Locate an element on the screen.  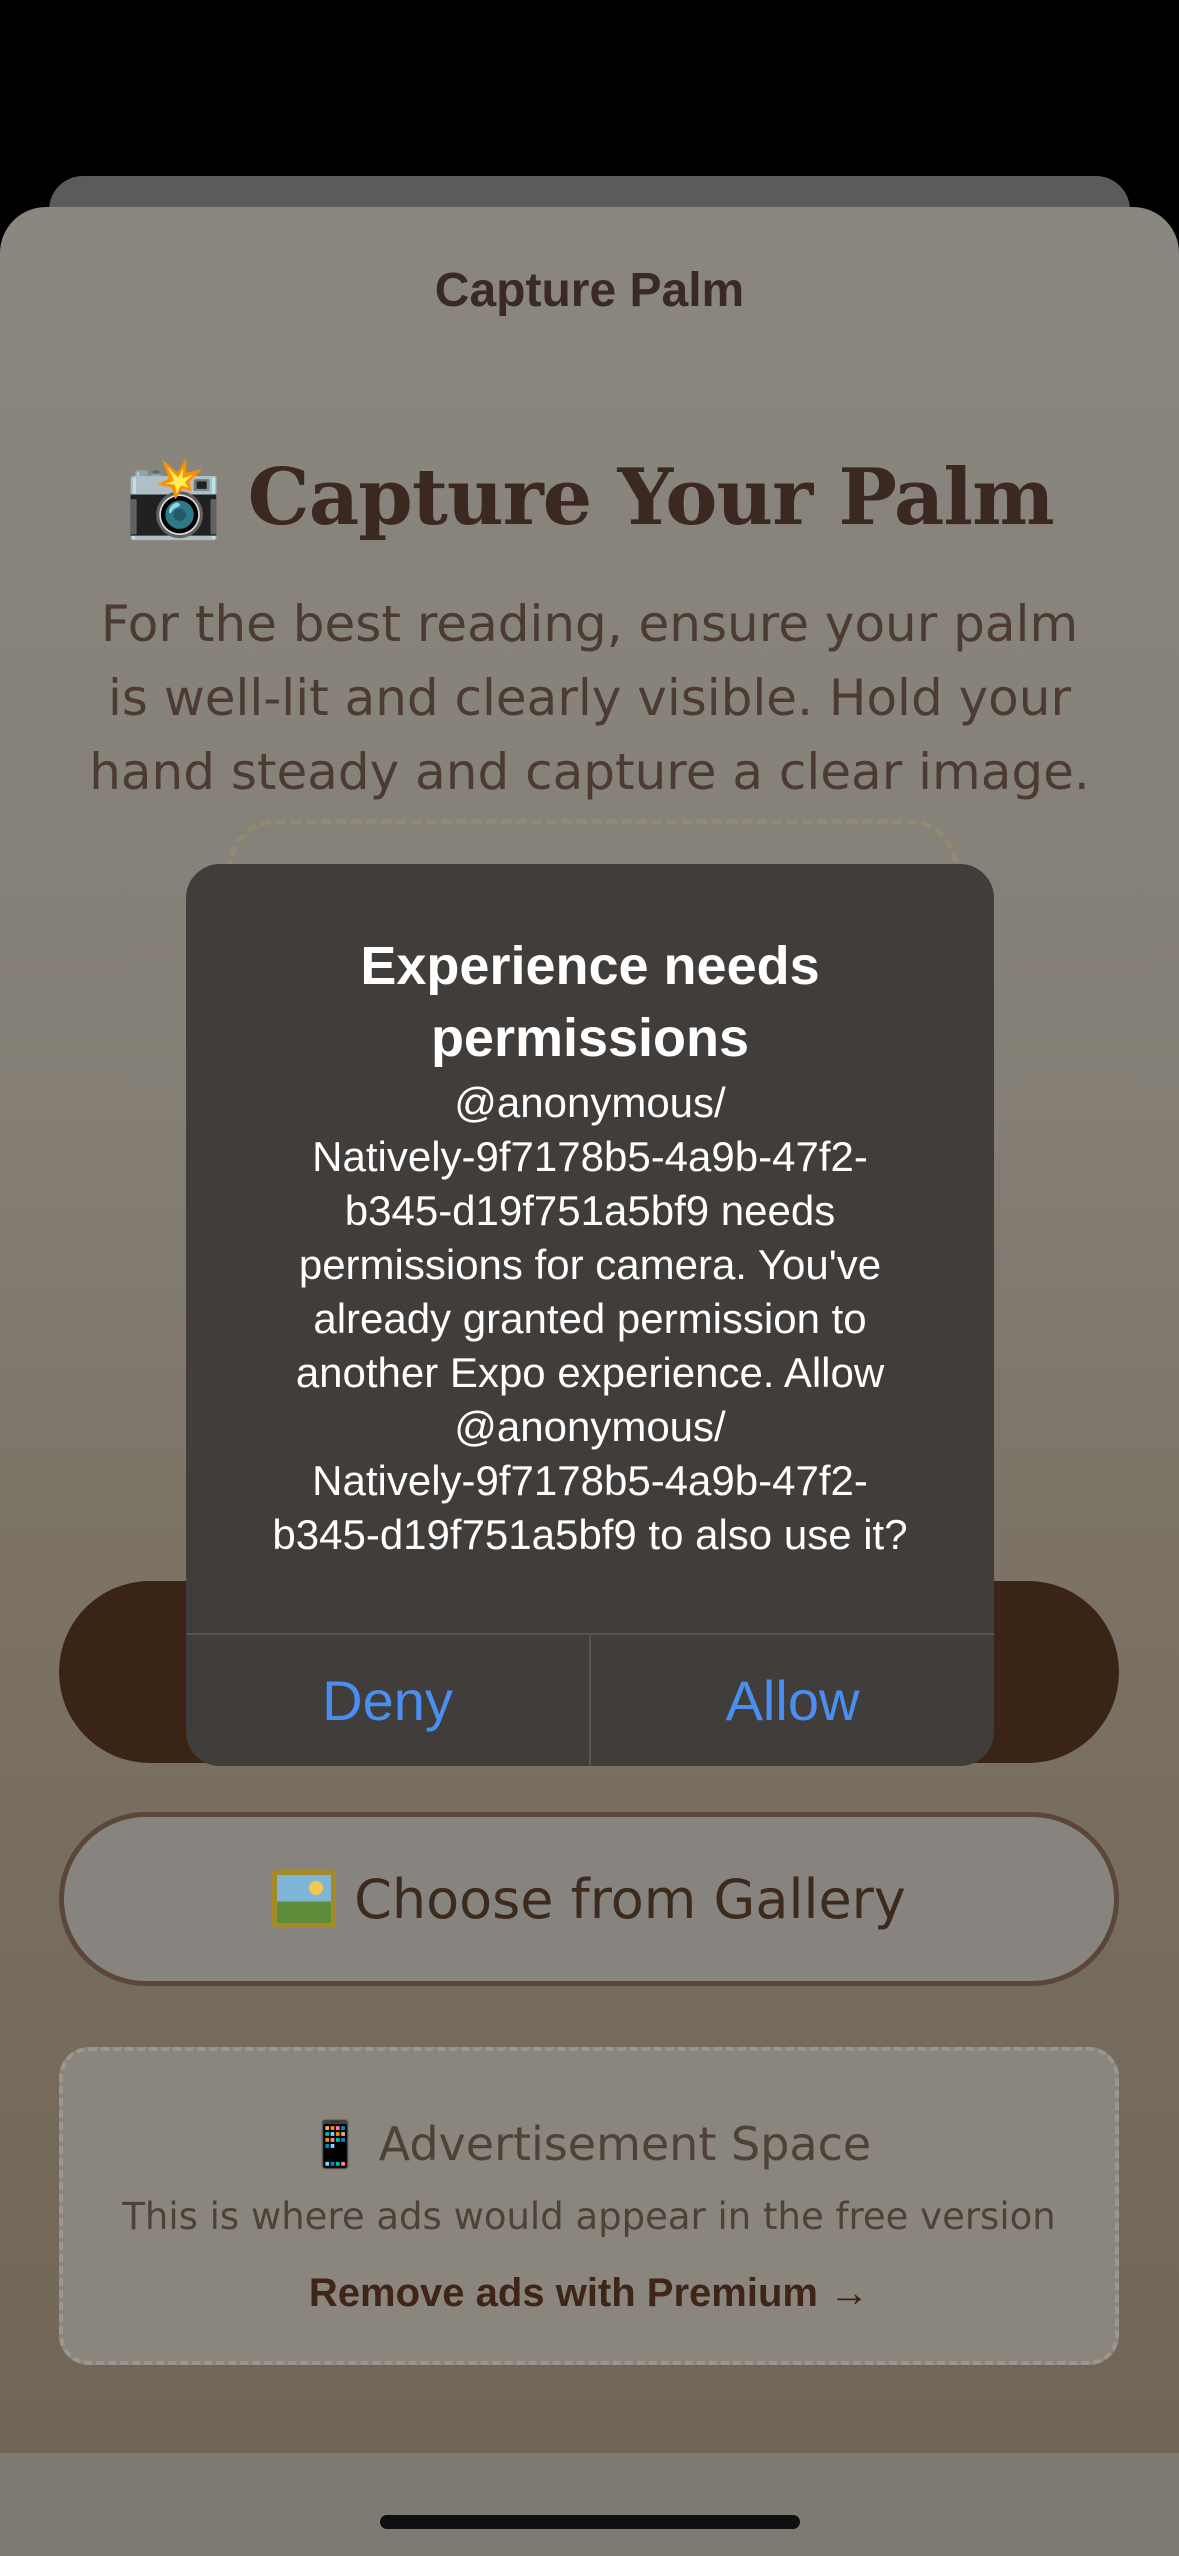
sheet-footer is located at coordinates (589, 2504).